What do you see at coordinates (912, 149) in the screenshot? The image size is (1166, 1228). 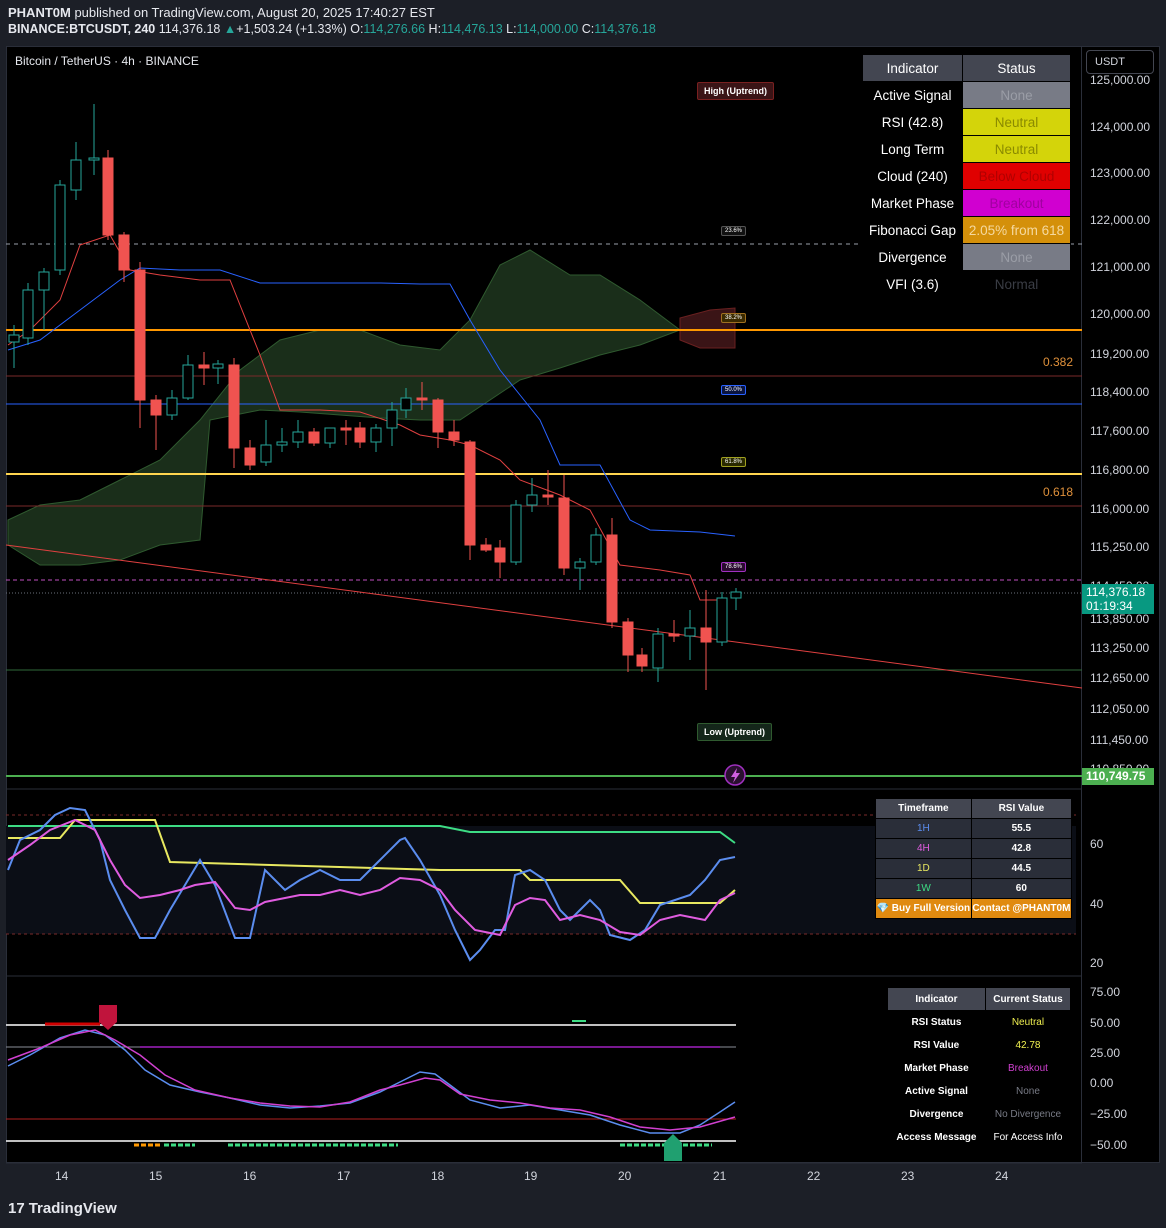 I see `indicator-label: Long Term` at bounding box center [912, 149].